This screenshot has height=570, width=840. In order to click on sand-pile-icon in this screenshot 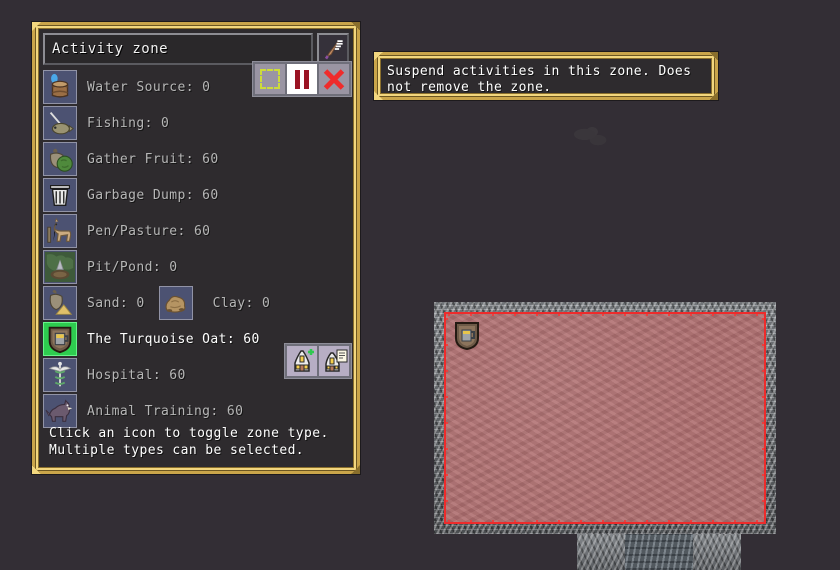, I will do `click(60, 303)`.